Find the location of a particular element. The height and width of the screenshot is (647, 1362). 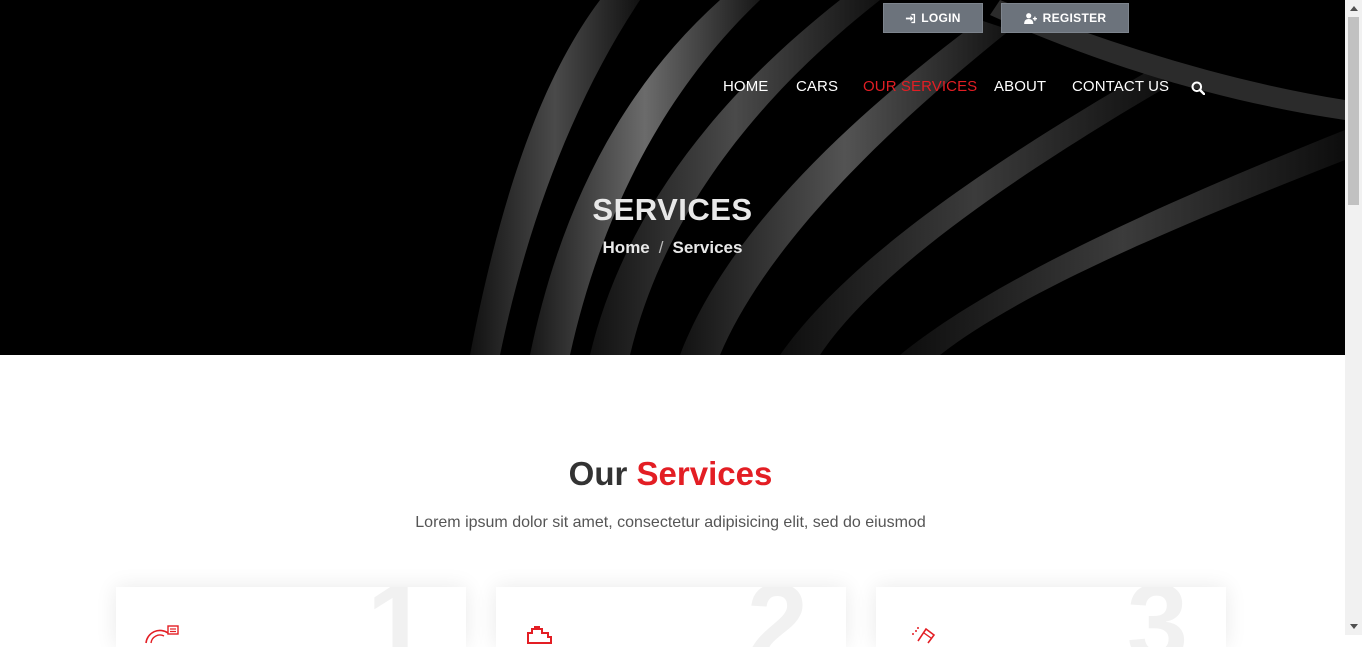

user-plus-icon is located at coordinates (1030, 18).